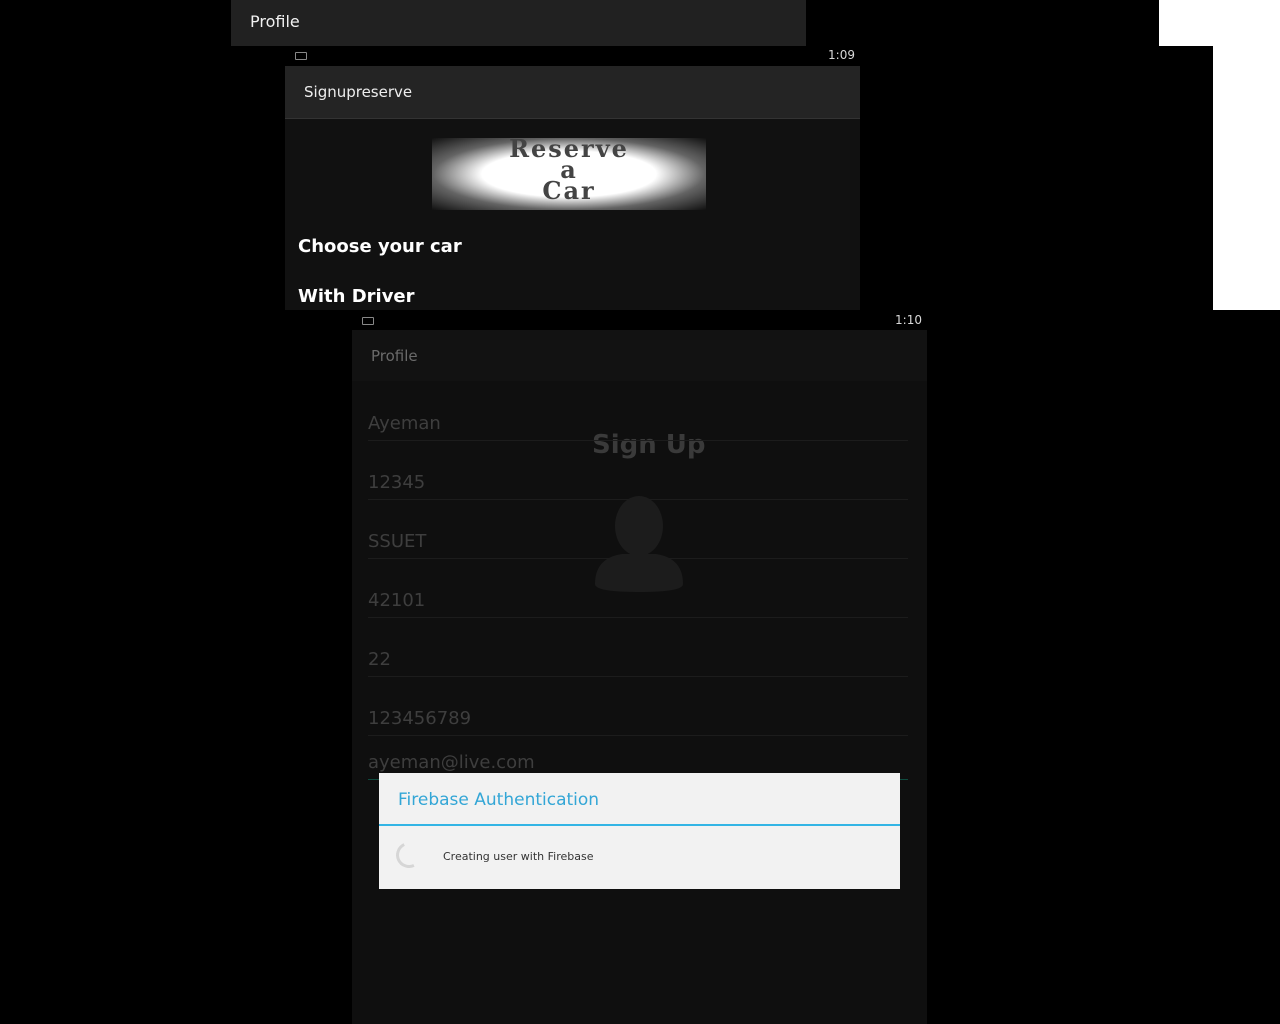 The image size is (1280, 1024). What do you see at coordinates (639, 825) in the screenshot?
I see `dialog-divider` at bounding box center [639, 825].